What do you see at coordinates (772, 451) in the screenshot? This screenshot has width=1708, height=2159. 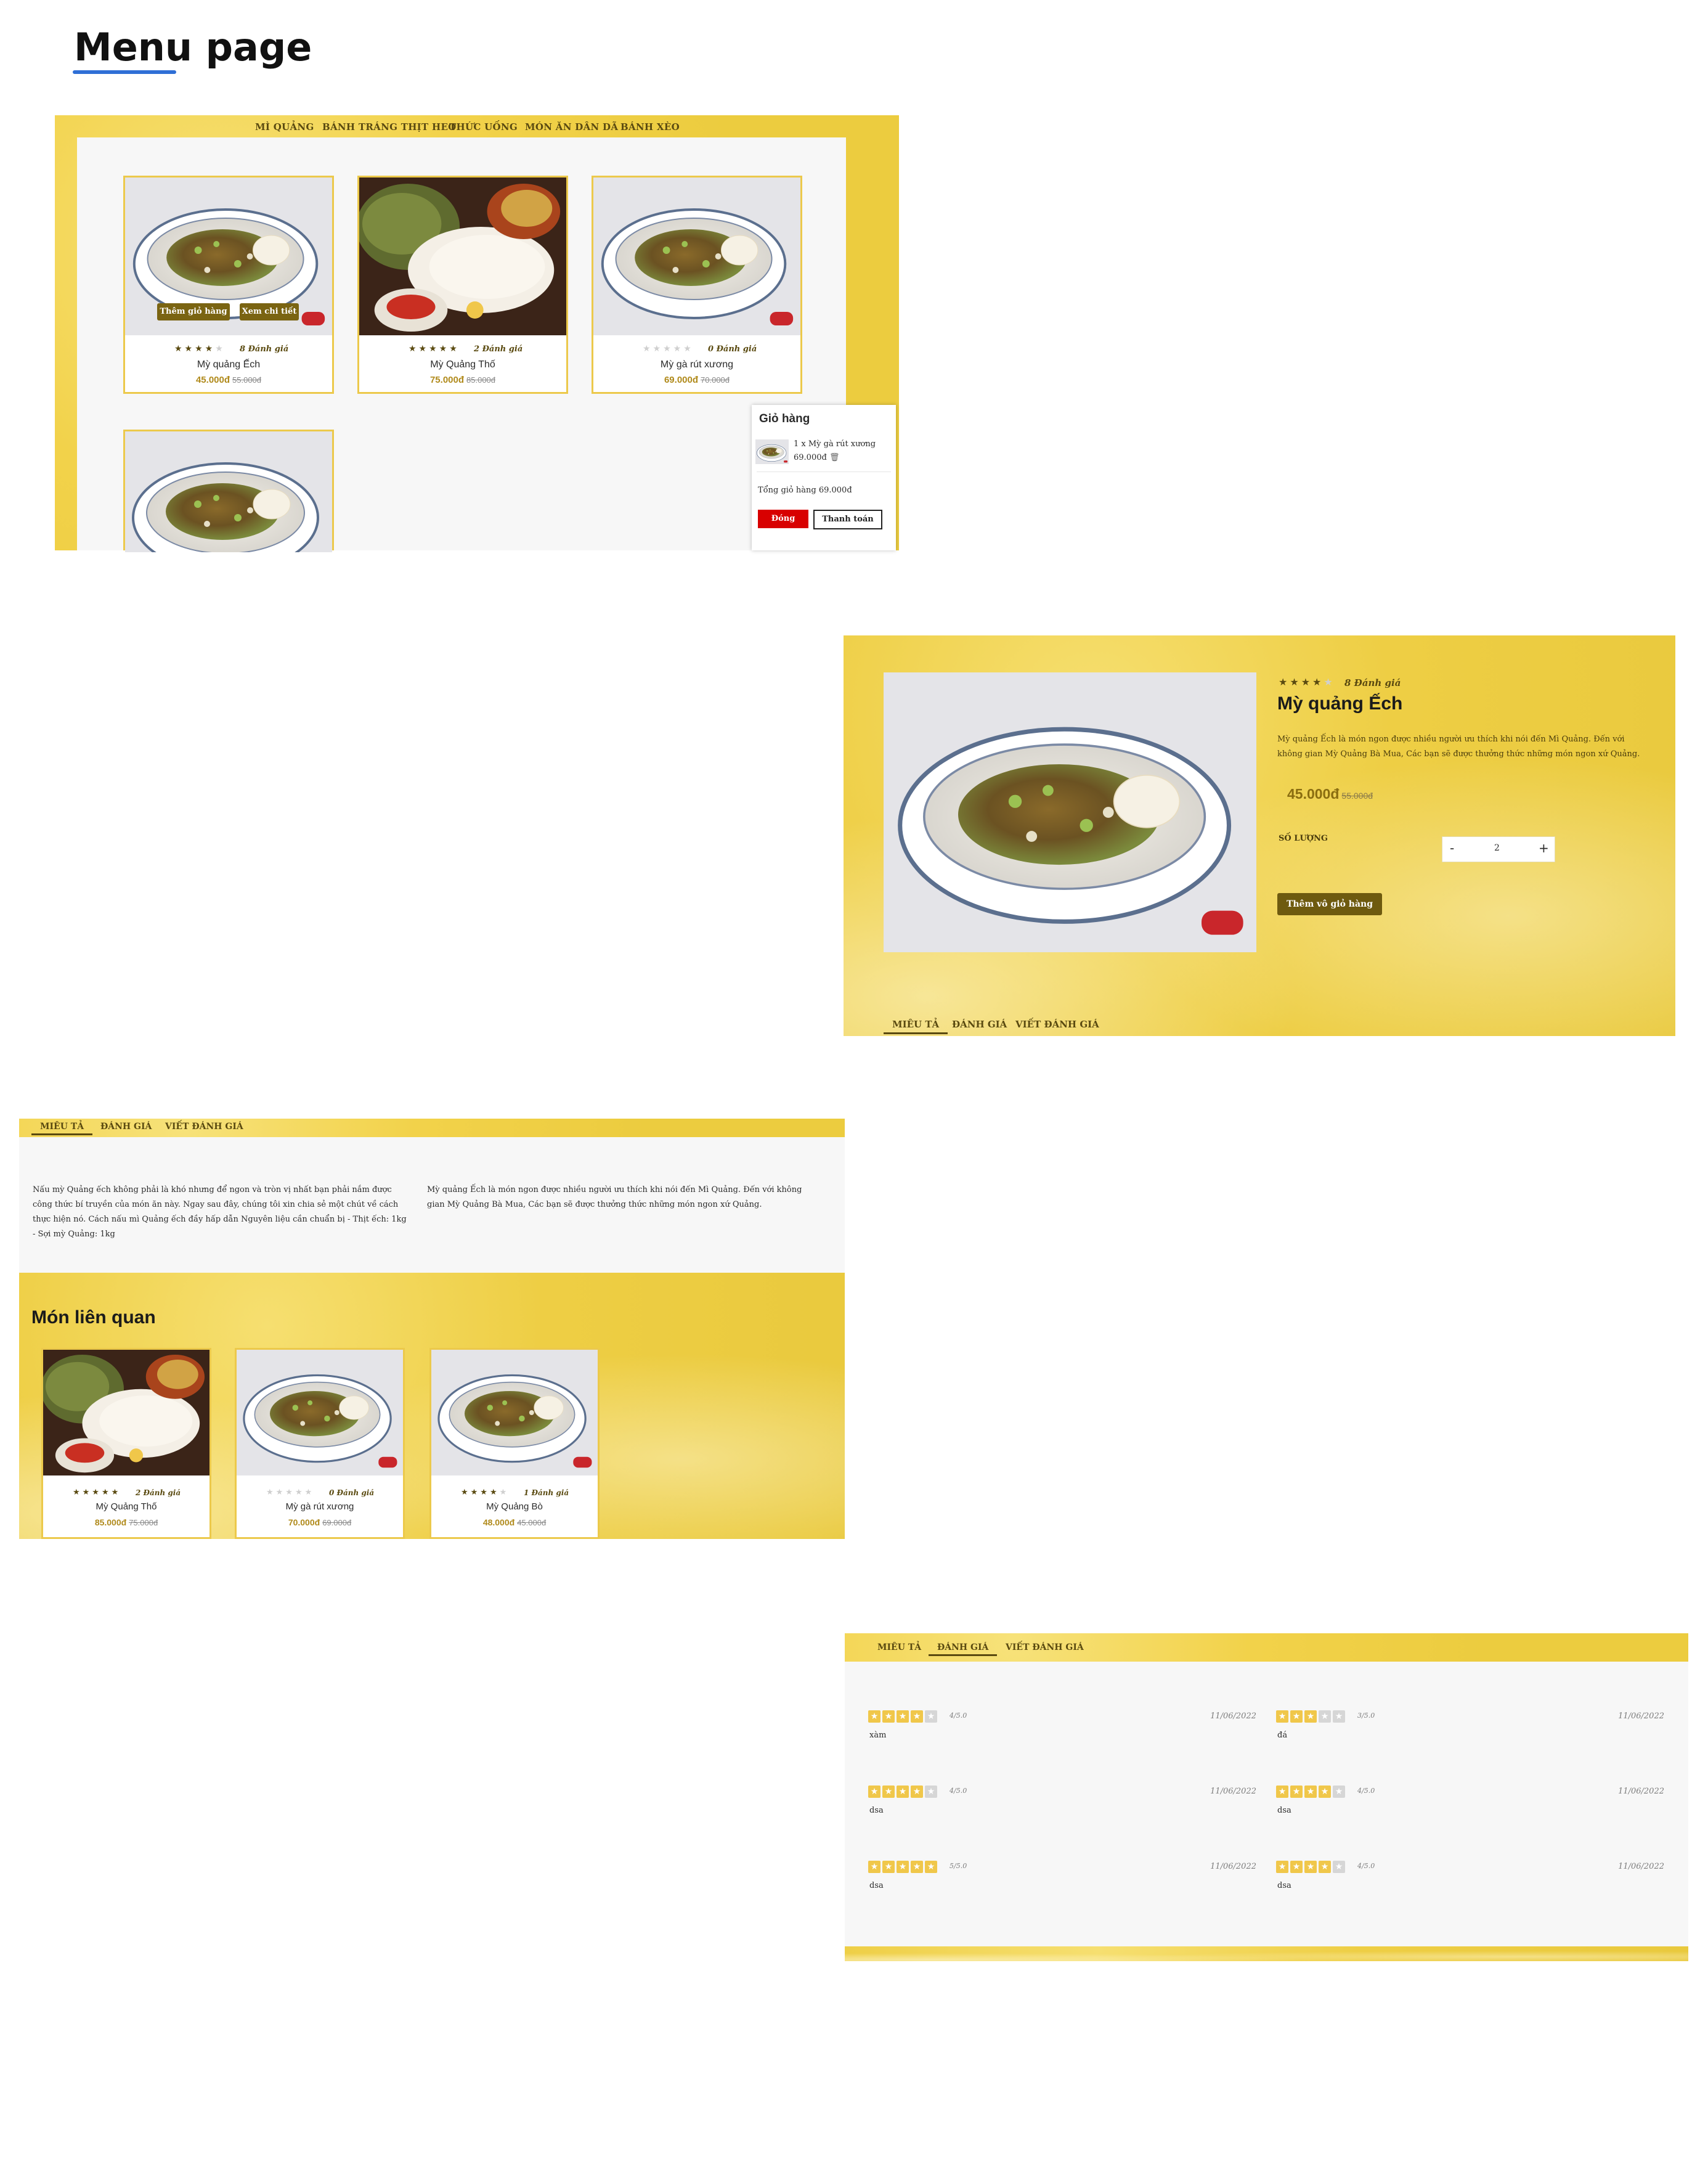 I see `cart-item-thumbnail` at bounding box center [772, 451].